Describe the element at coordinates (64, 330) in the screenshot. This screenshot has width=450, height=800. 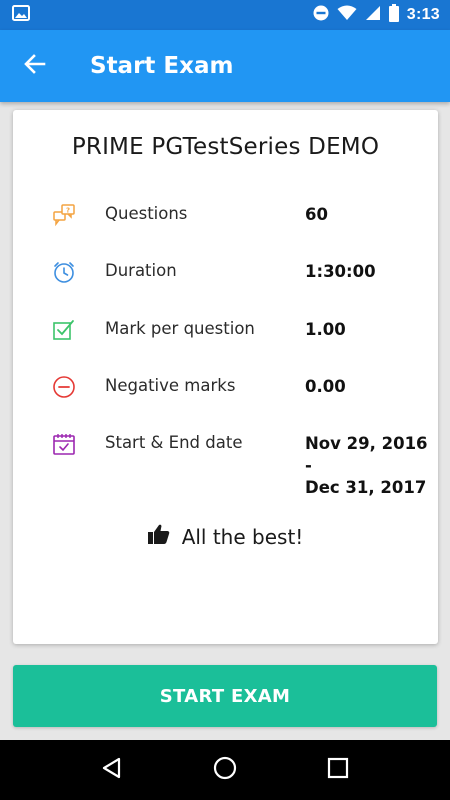
I see `checkbox-icon` at that location.